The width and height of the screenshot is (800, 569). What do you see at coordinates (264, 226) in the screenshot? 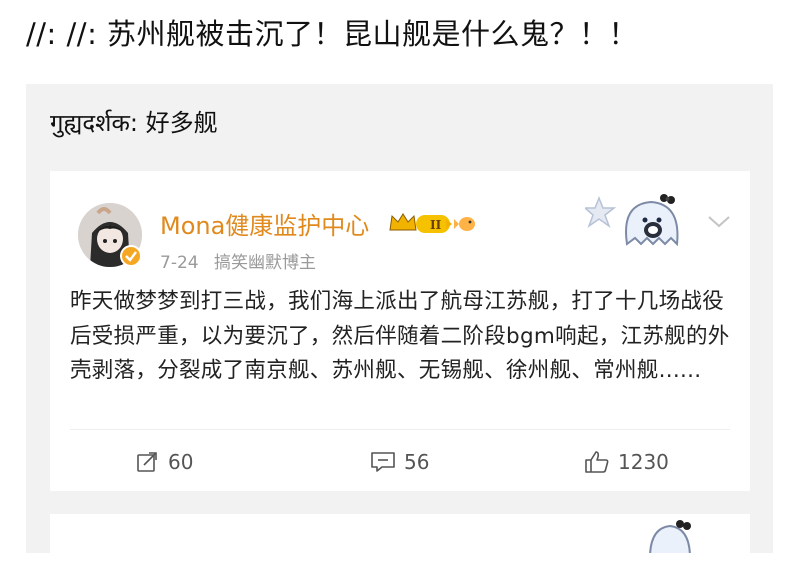
I see `username: Mona健康监护中心` at bounding box center [264, 226].